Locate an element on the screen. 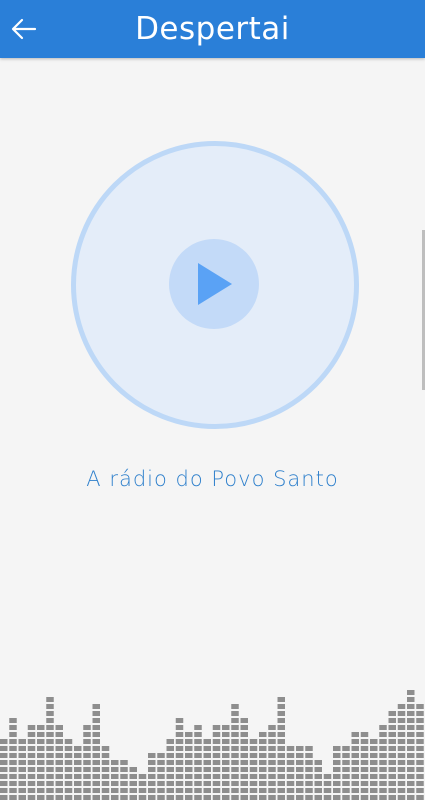  play-icon is located at coordinates (215, 284).